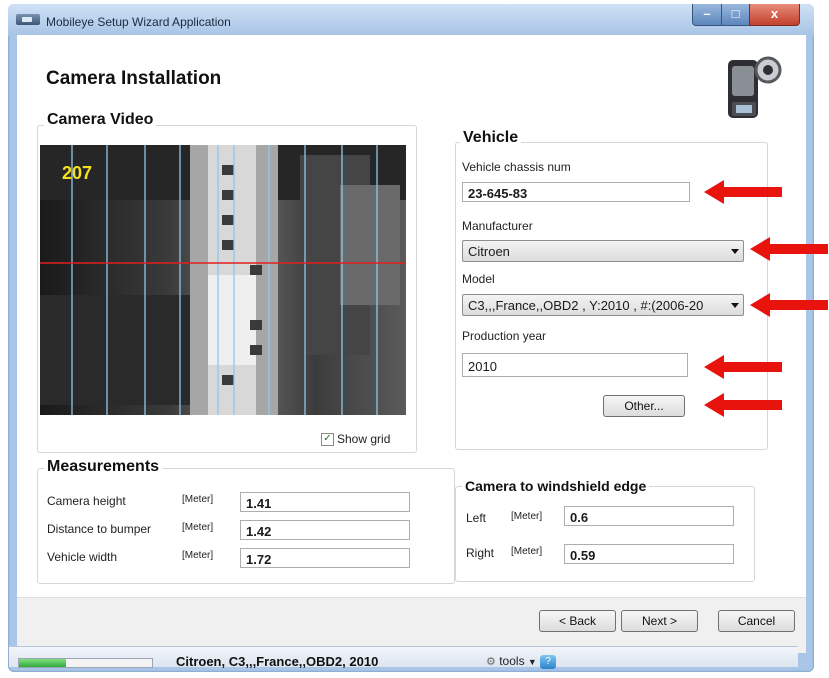 Image resolution: width=829 pixels, height=678 pixels. I want to click on show-grid-checkbox: ✓, so click(327, 439).